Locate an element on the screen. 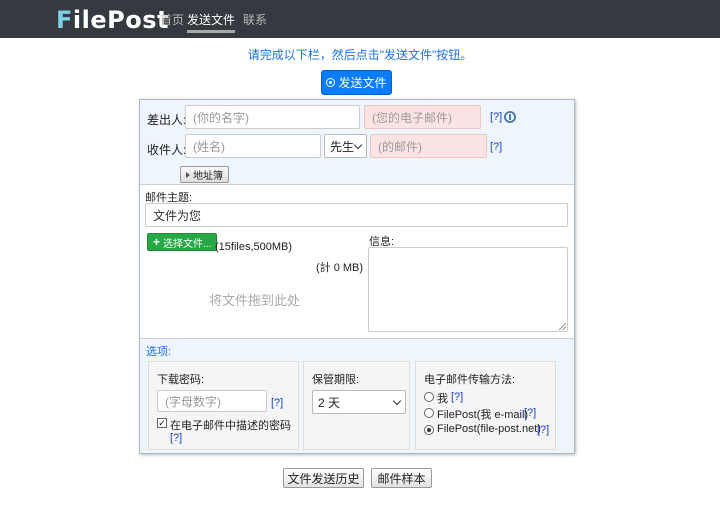 This screenshot has height=513, width=720. sender-label: 差出人: is located at coordinates (167, 120).